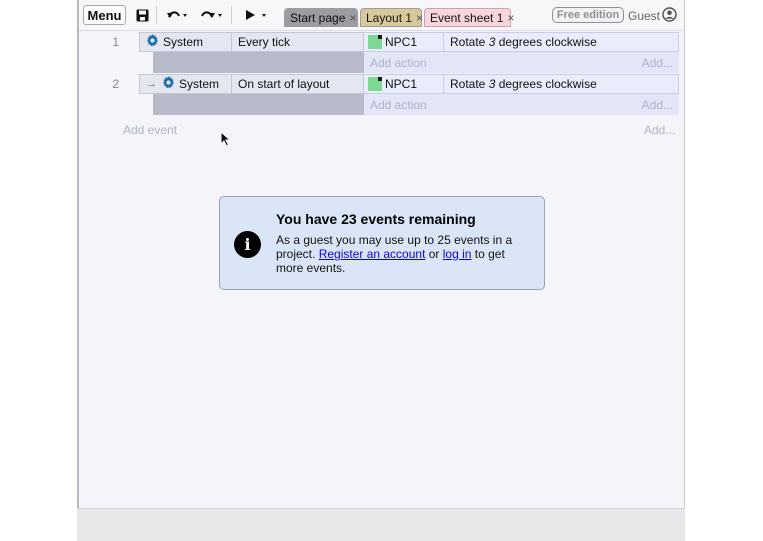  I want to click on tab-label: Event sheet 1, so click(467, 17).